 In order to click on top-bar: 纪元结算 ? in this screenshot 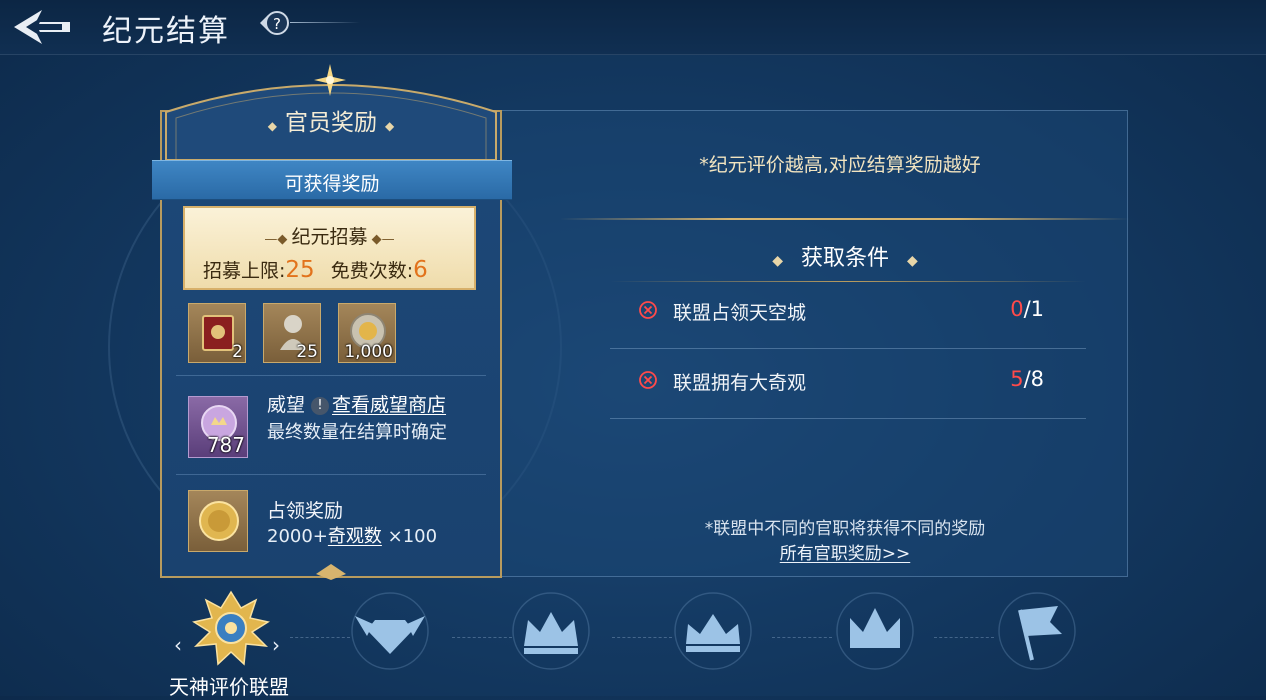, I will do `click(633, 27)`.